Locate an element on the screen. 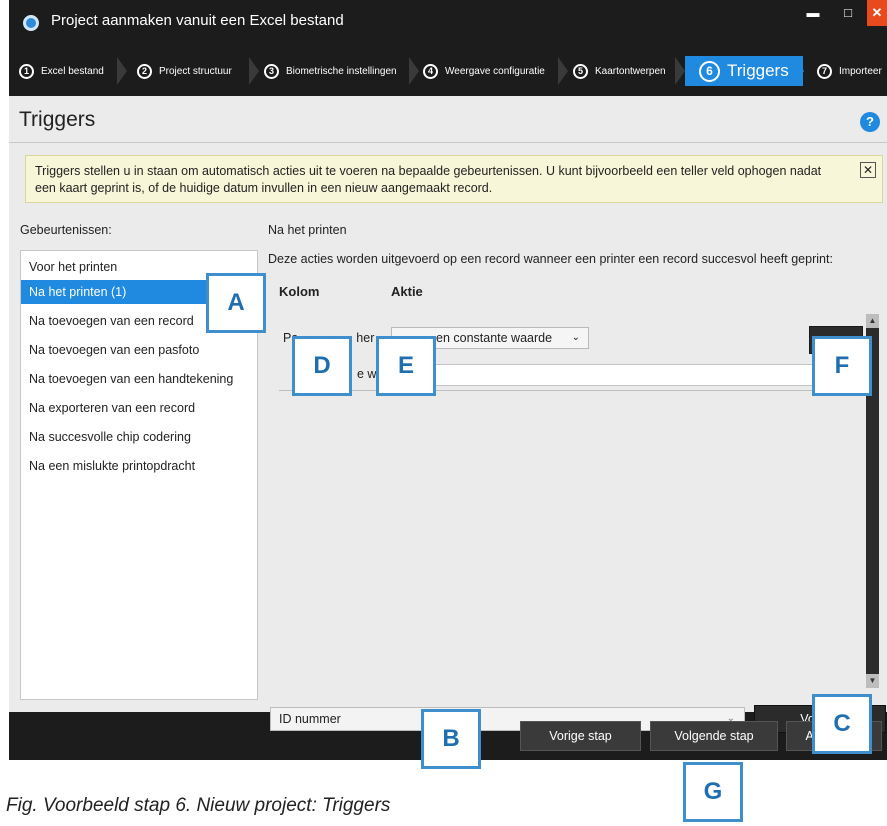 This screenshot has width=887, height=826. callout-f: F is located at coordinates (842, 366).